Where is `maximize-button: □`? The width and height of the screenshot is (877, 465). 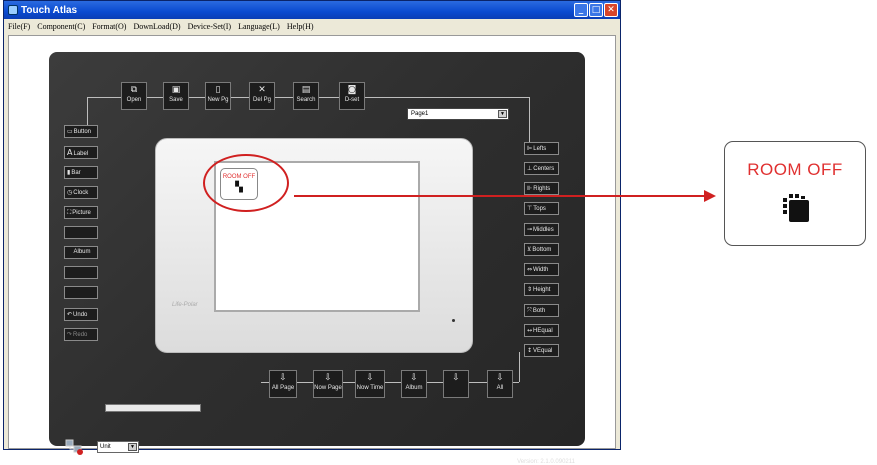
maximize-button: □ is located at coordinates (596, 10).